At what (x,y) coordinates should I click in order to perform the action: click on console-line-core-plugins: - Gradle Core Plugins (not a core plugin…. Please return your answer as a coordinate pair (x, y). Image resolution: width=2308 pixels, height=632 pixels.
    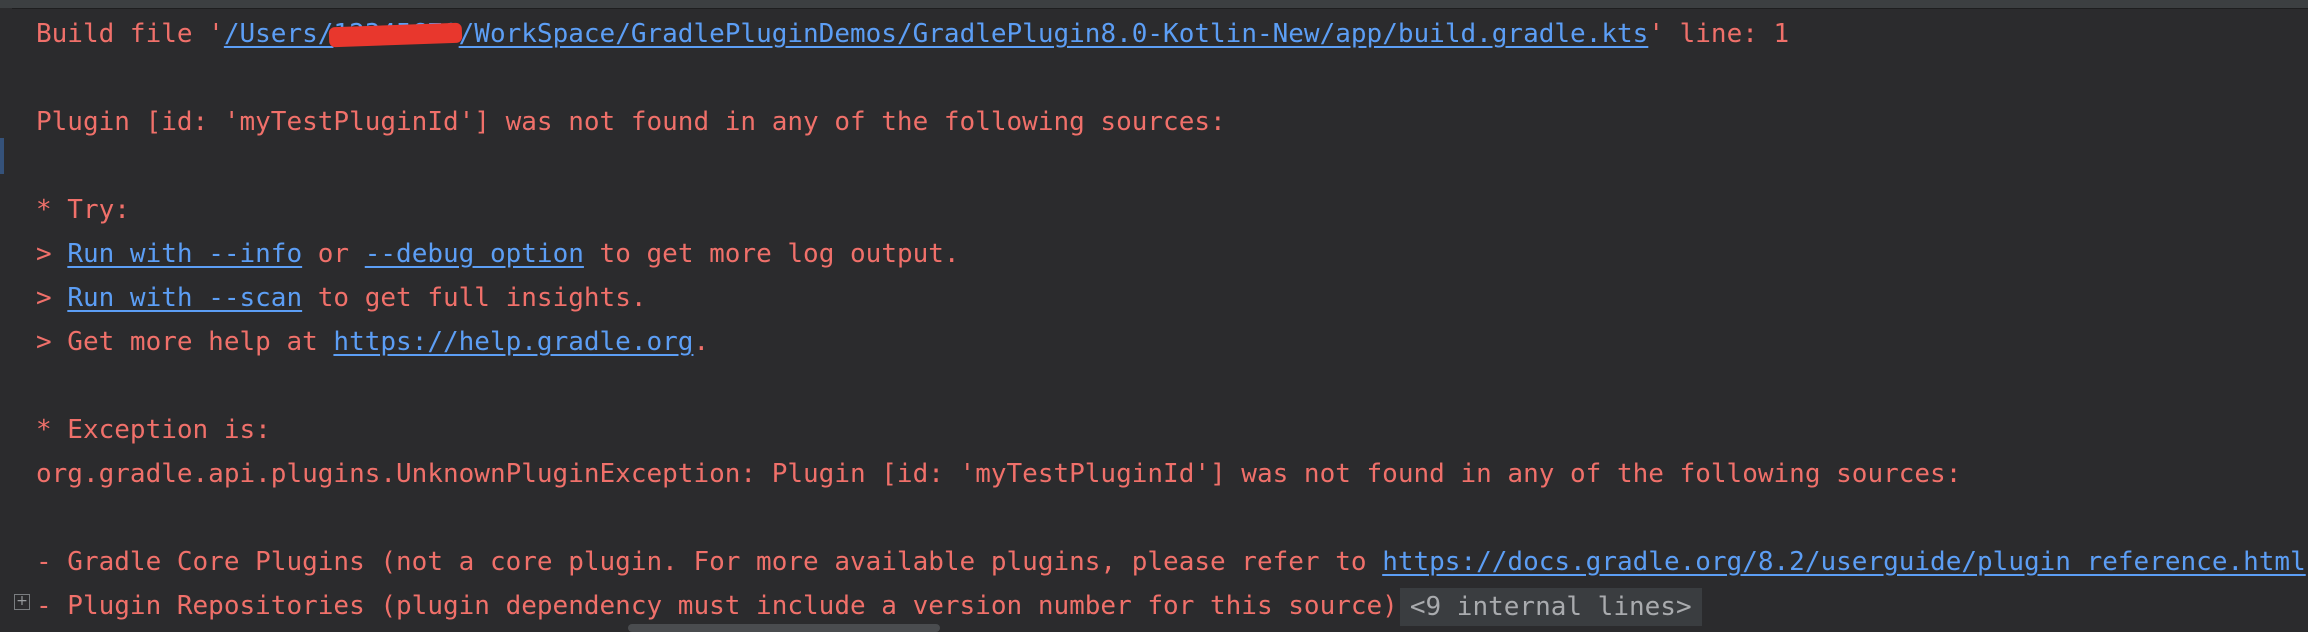
    Looking at the image, I should click on (1172, 562).